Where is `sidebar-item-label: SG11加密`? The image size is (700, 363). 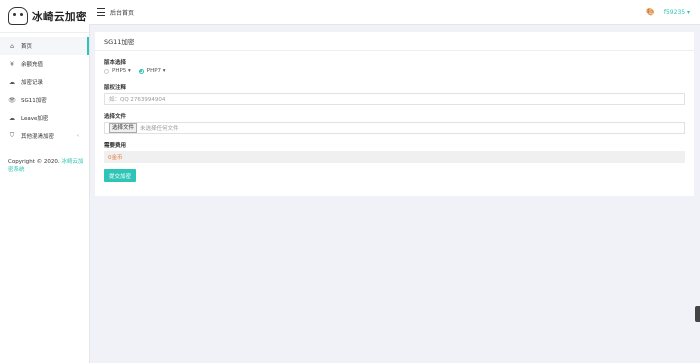 sidebar-item-label: SG11加密 is located at coordinates (34, 101).